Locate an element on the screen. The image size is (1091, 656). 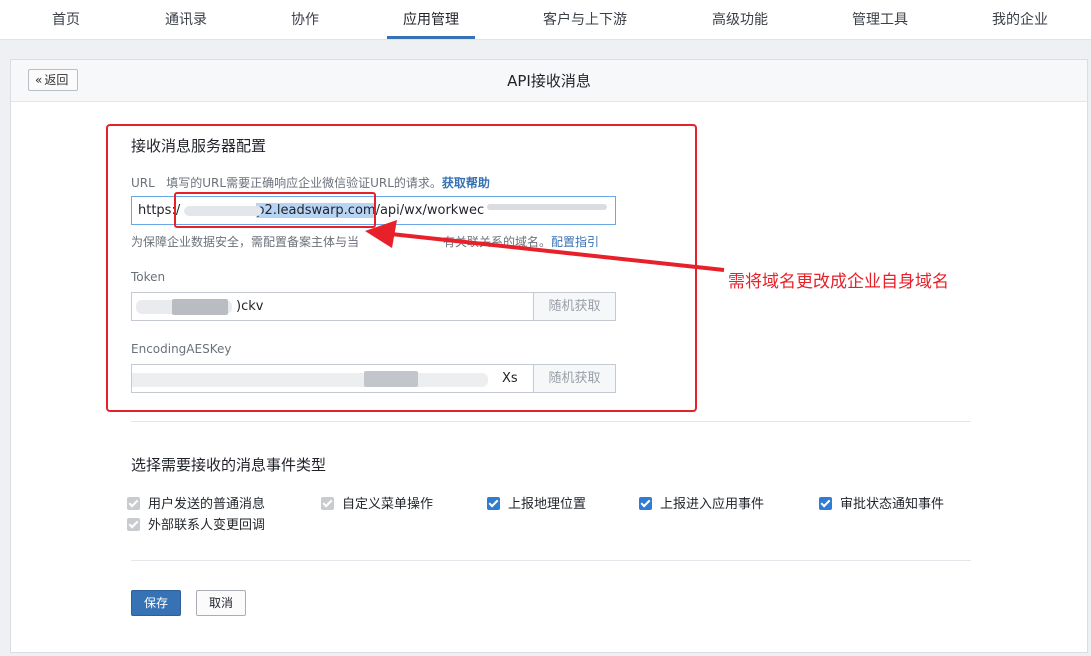
nav-item-home: 首页 is located at coordinates (66, 20).